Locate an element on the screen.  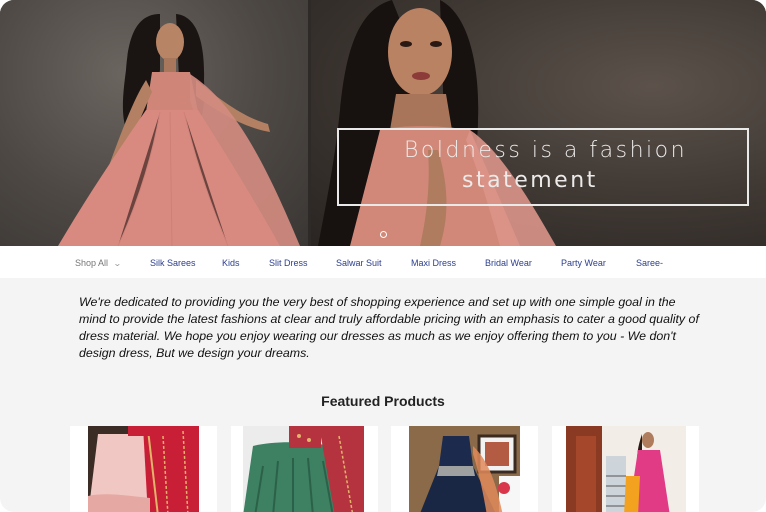
nav-item-label: Shop All is located at coordinates (92, 263).